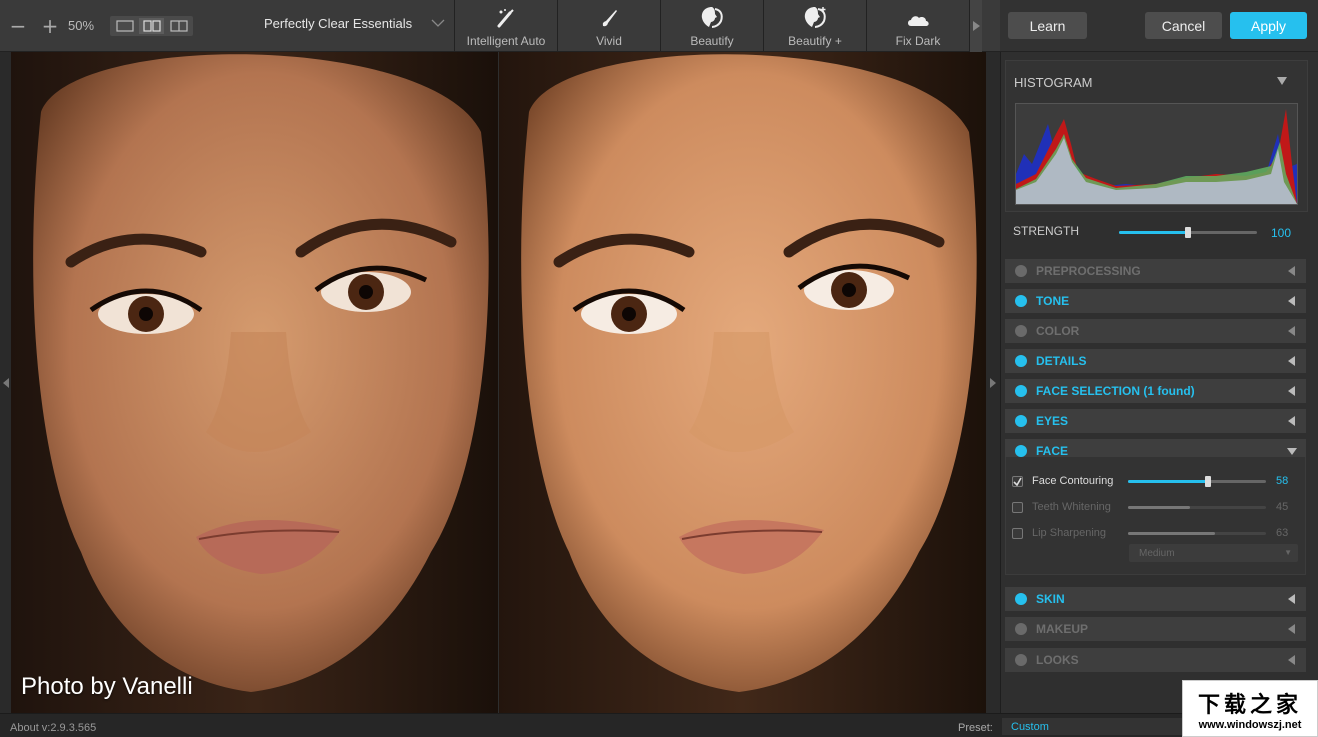 Image resolution: width=1318 pixels, height=737 pixels. I want to click on section-tone: TONE, so click(1155, 301).